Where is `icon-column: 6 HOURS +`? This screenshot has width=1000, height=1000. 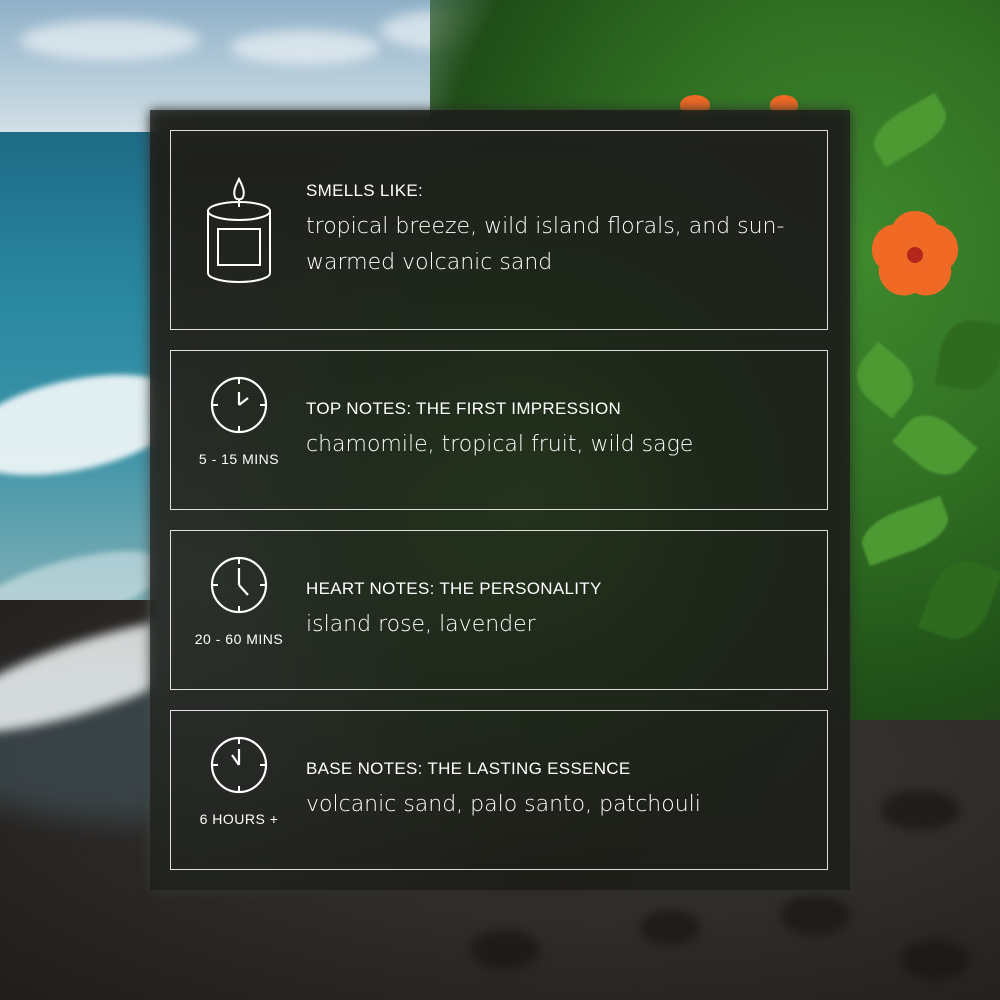 icon-column: 6 HOURS + is located at coordinates (239, 781).